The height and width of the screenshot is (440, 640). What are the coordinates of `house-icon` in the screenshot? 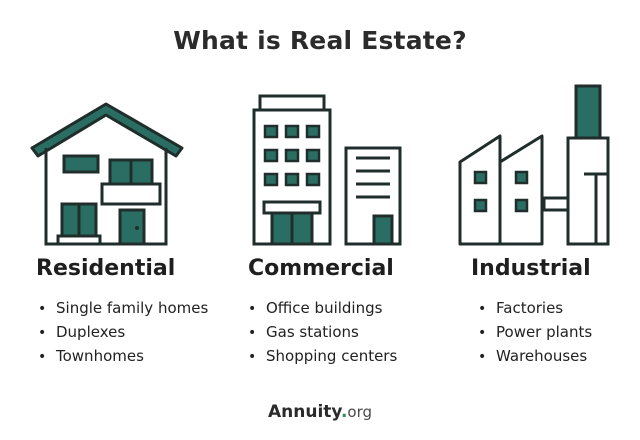 It's located at (107, 174).